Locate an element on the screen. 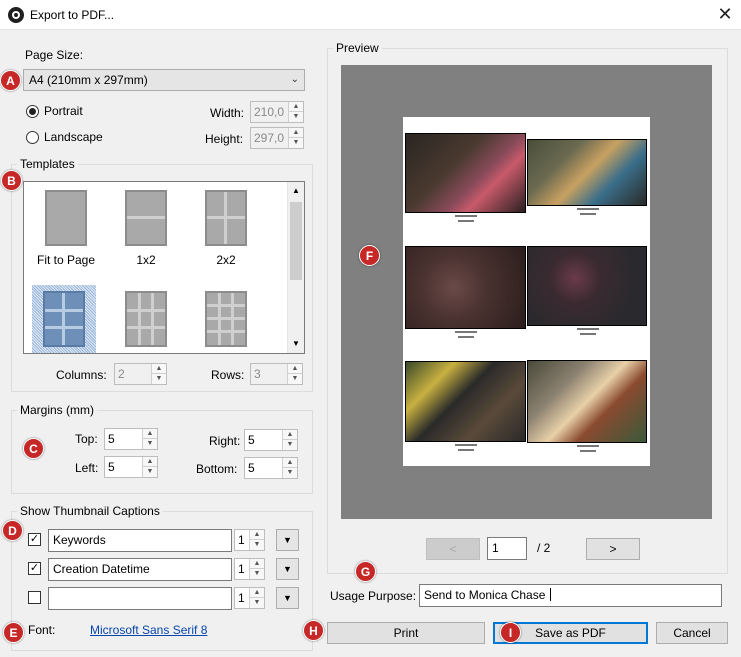 The width and height of the screenshot is (741, 657). template-1x2: 1x2 is located at coordinates (146, 228).